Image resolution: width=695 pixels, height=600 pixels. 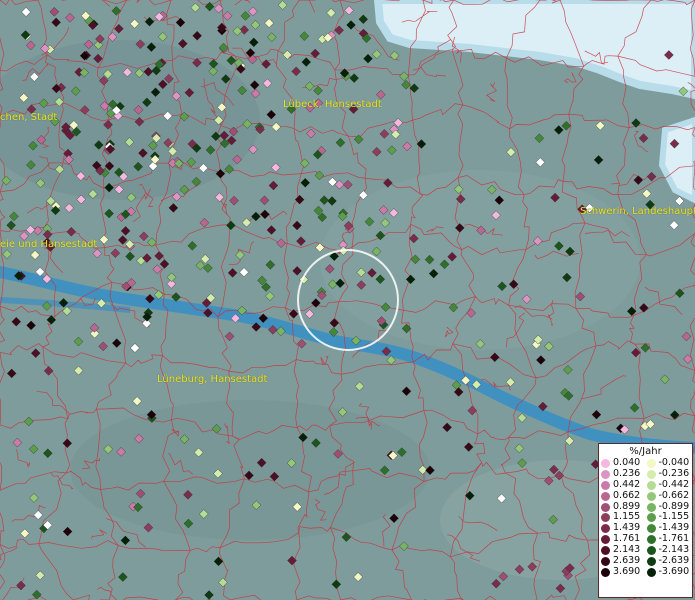 I want to click on city-label-luebeck: Lübeck, Hansestadt, so click(x=332, y=104).